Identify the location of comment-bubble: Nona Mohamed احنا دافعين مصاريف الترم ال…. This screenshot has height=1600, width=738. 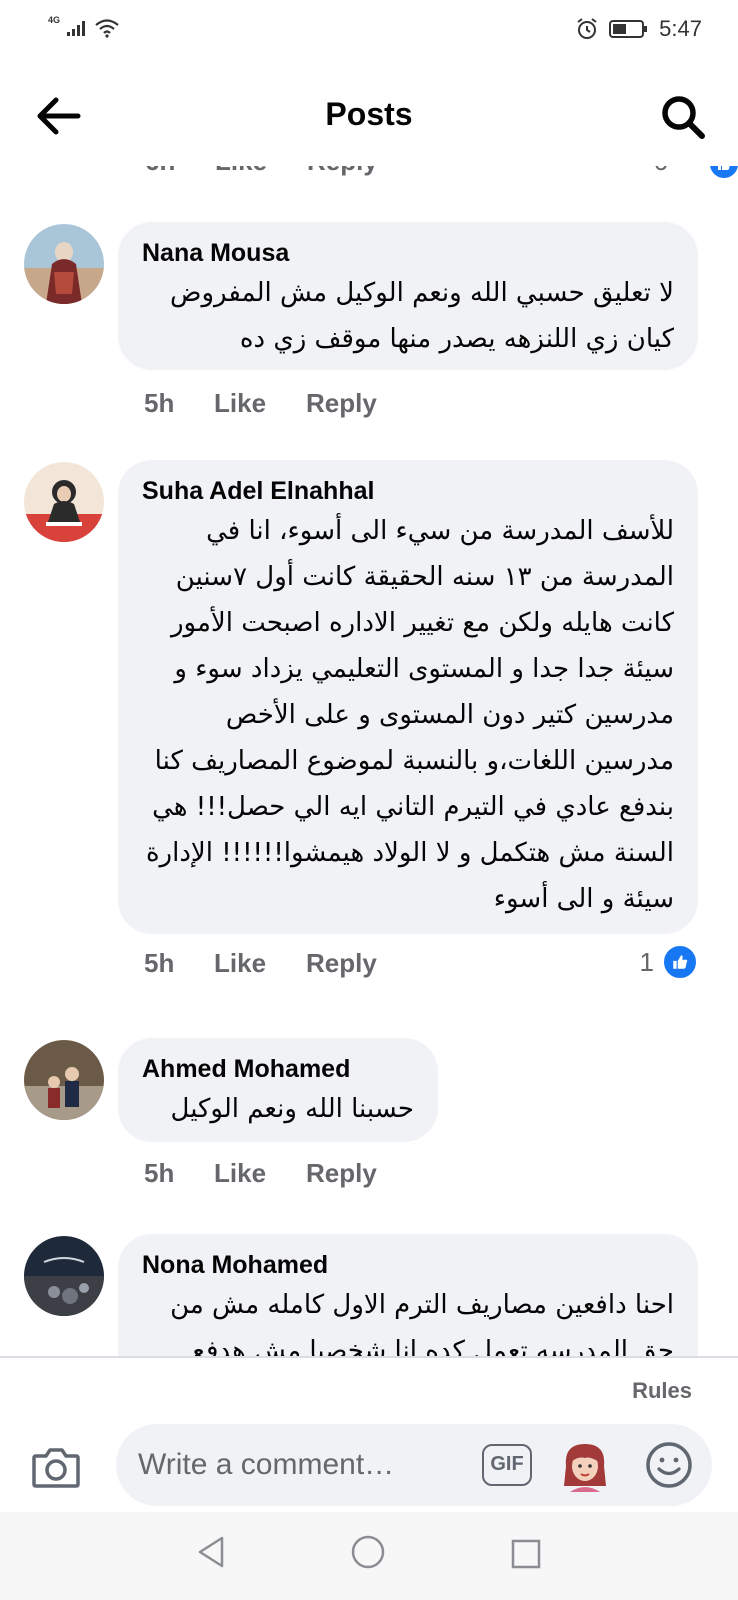
(408, 1295).